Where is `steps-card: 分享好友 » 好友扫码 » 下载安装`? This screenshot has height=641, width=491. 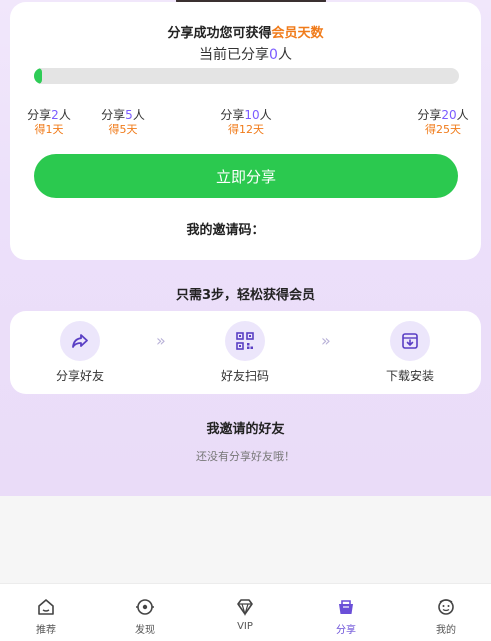
steps-card: 分享好友 » 好友扫码 » 下载安装 is located at coordinates (245, 352).